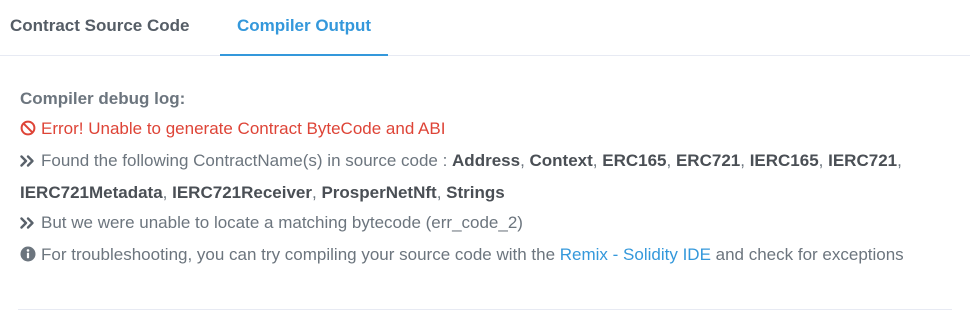 Image resolution: width=970 pixels, height=312 pixels. What do you see at coordinates (304, 28) in the screenshot?
I see `tab-compiler-output: Compiler Output` at bounding box center [304, 28].